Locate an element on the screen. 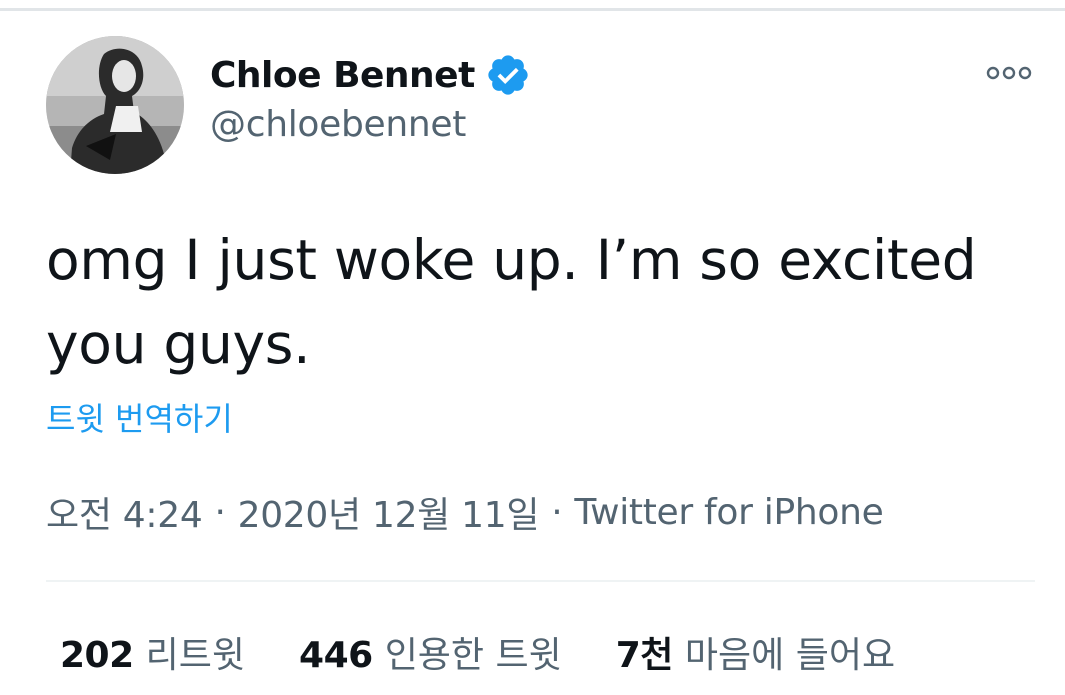 The height and width of the screenshot is (695, 1065). likes-stat: 7천 마음에 들어요 is located at coordinates (755, 652).